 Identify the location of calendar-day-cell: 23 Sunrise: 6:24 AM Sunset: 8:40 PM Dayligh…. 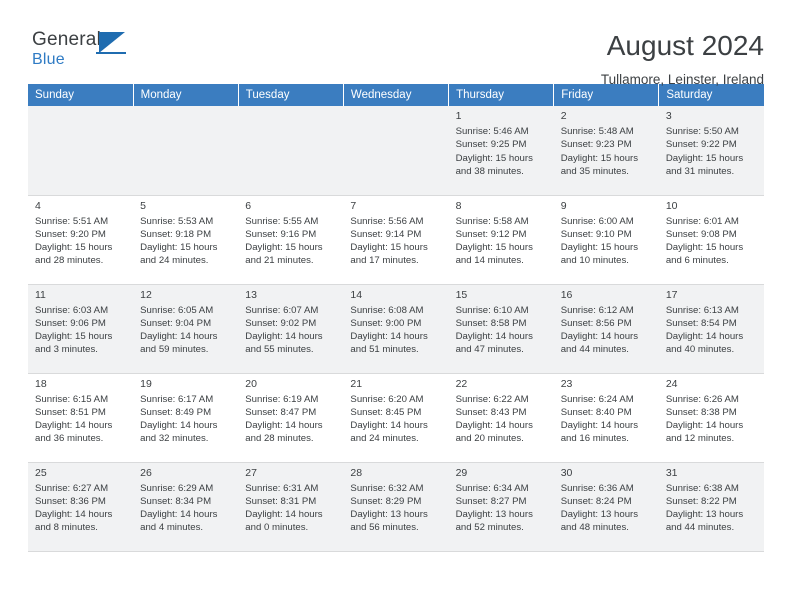
(606, 418).